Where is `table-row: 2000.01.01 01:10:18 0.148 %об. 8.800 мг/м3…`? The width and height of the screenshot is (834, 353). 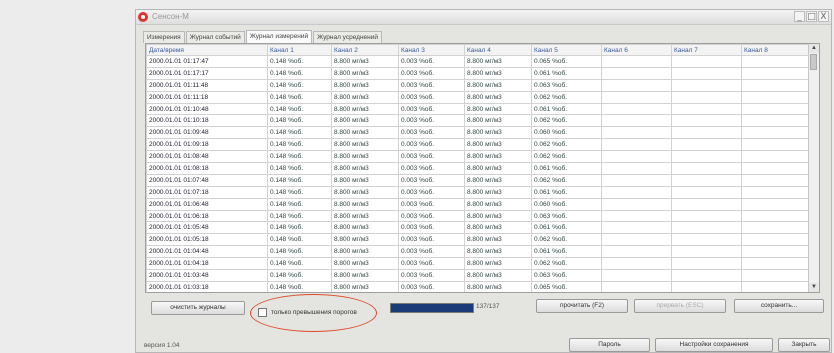 table-row: 2000.01.01 01:10:18 0.148 %об. 8.800 мг/м3… is located at coordinates (478, 121).